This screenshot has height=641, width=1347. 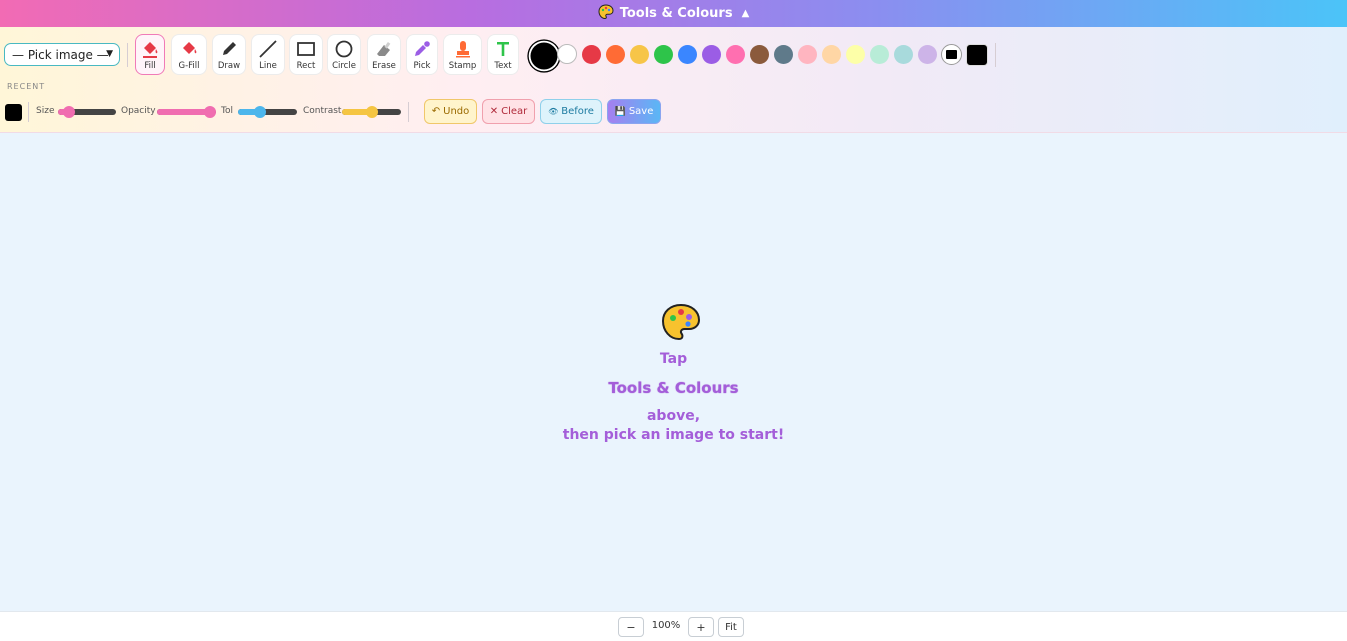 I want to click on opacity-slider, so click(x=186, y=112).